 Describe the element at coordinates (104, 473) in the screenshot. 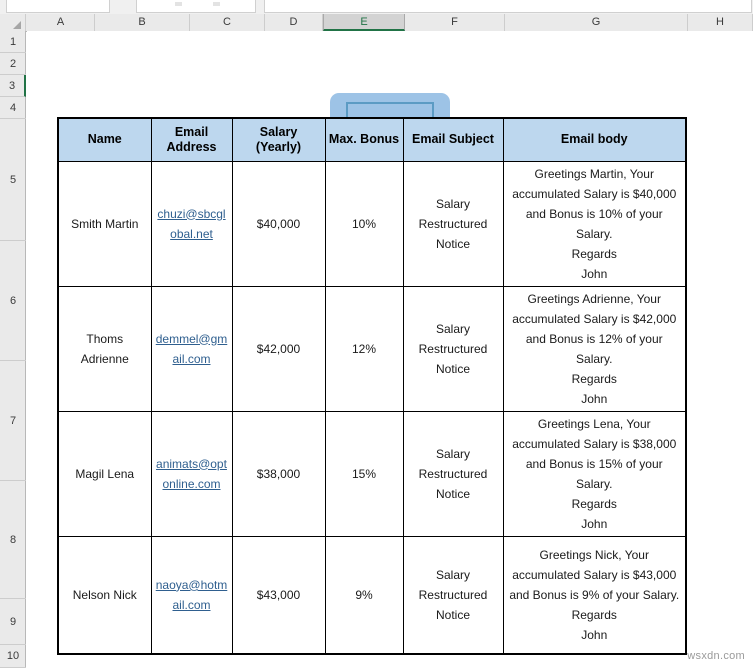

I see `cell-name: Magil Lena` at that location.